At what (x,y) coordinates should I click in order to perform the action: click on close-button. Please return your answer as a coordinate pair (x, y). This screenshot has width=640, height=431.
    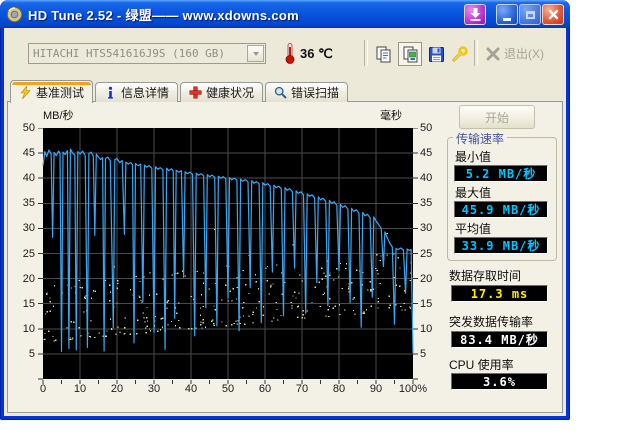
    Looking at the image, I should click on (553, 14).